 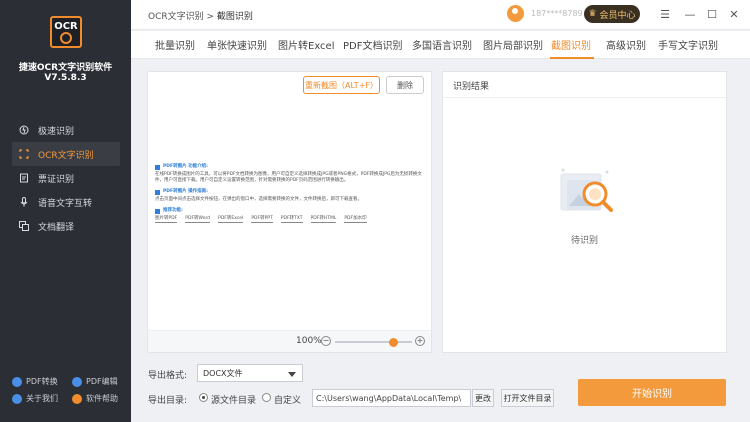 I want to click on zoom-bar: 100% − +, so click(x=289, y=341).